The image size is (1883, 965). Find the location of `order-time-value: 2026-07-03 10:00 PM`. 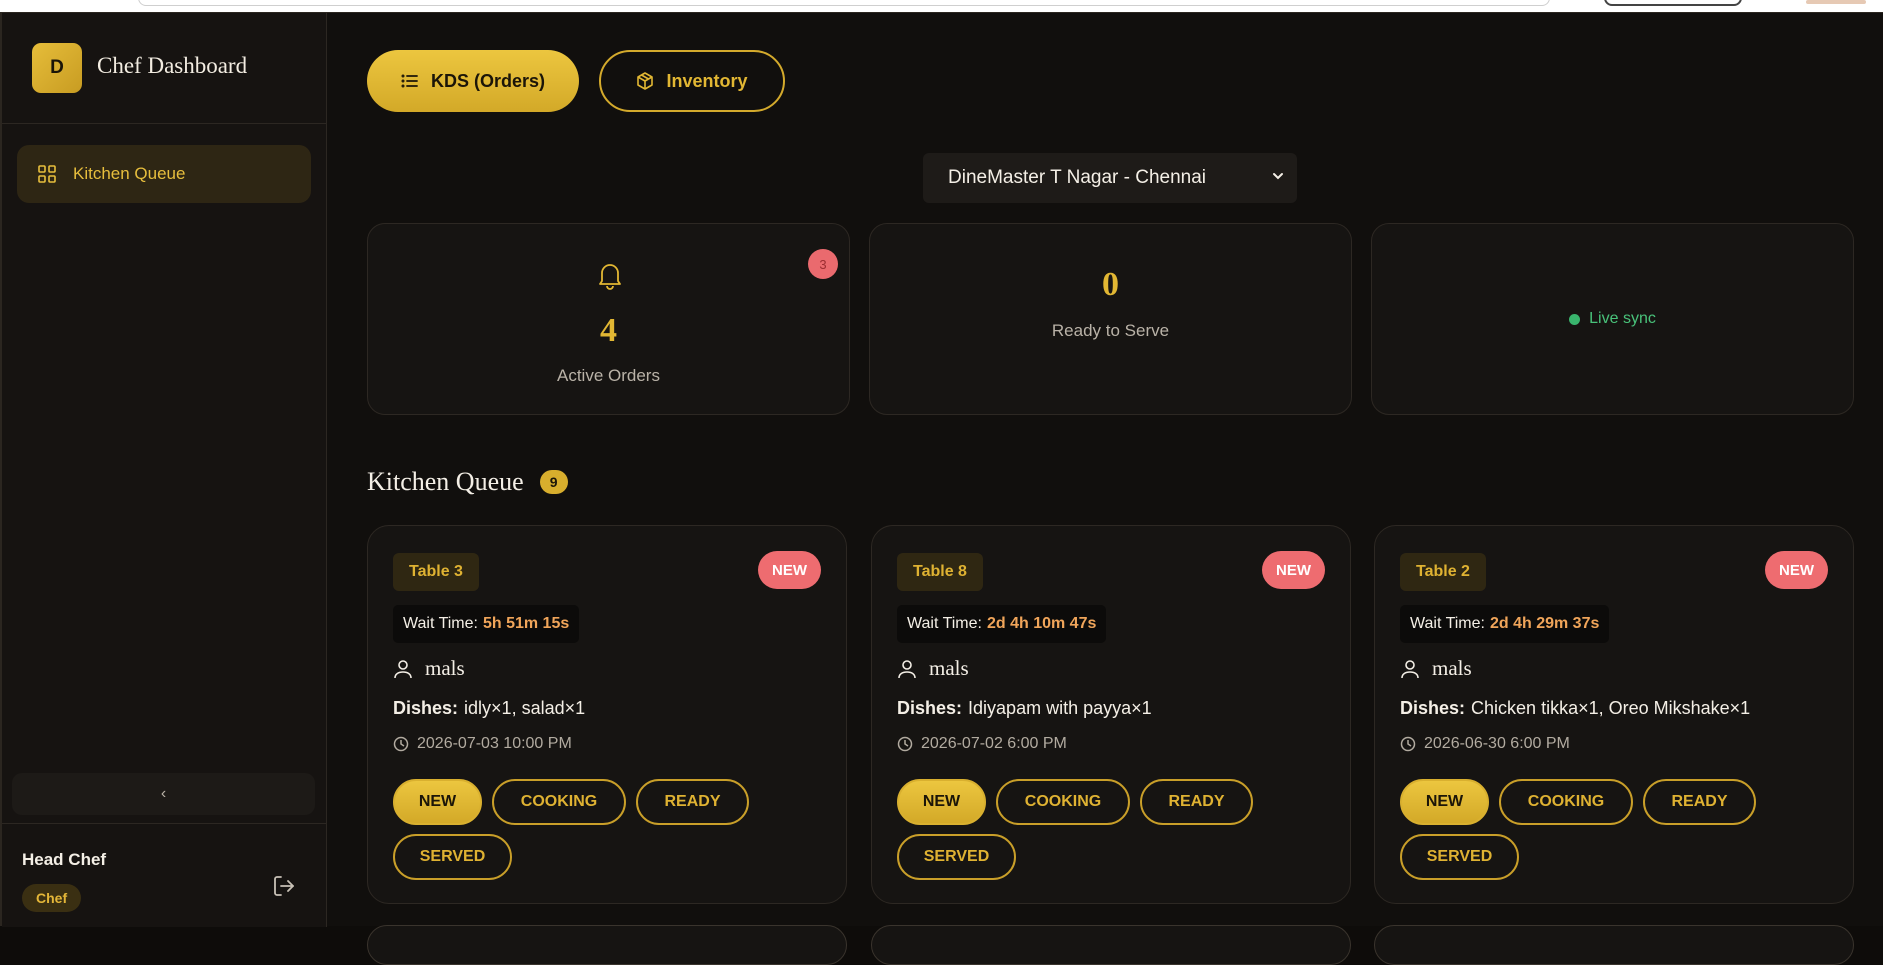

order-time-value: 2026-07-03 10:00 PM is located at coordinates (494, 743).